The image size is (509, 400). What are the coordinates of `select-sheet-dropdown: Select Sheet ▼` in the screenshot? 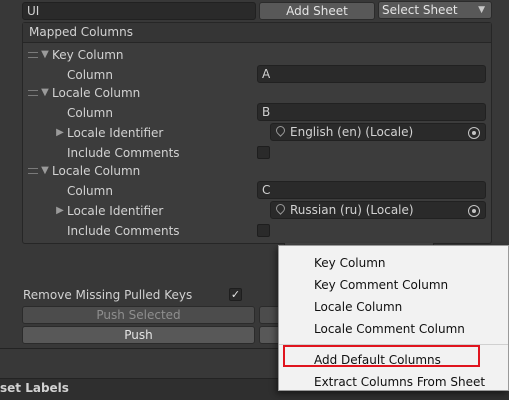 It's located at (435, 10).